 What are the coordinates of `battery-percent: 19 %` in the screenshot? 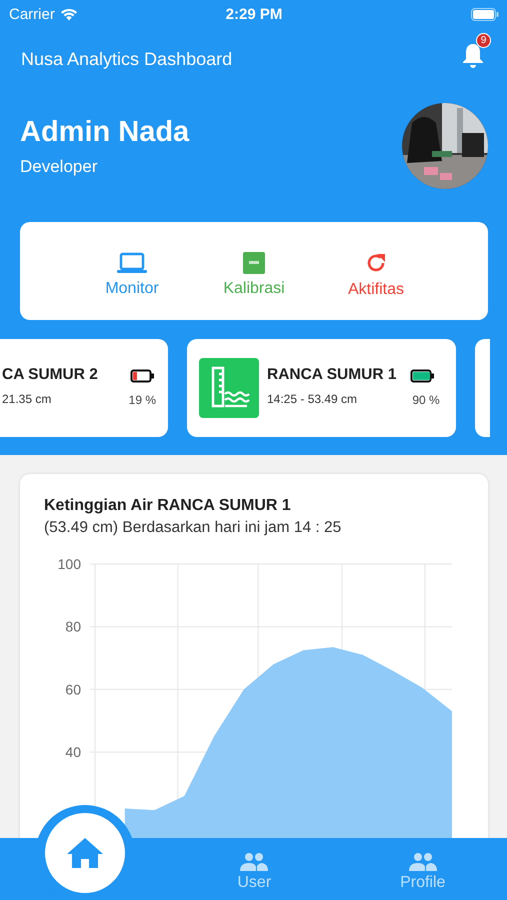 It's located at (142, 400).